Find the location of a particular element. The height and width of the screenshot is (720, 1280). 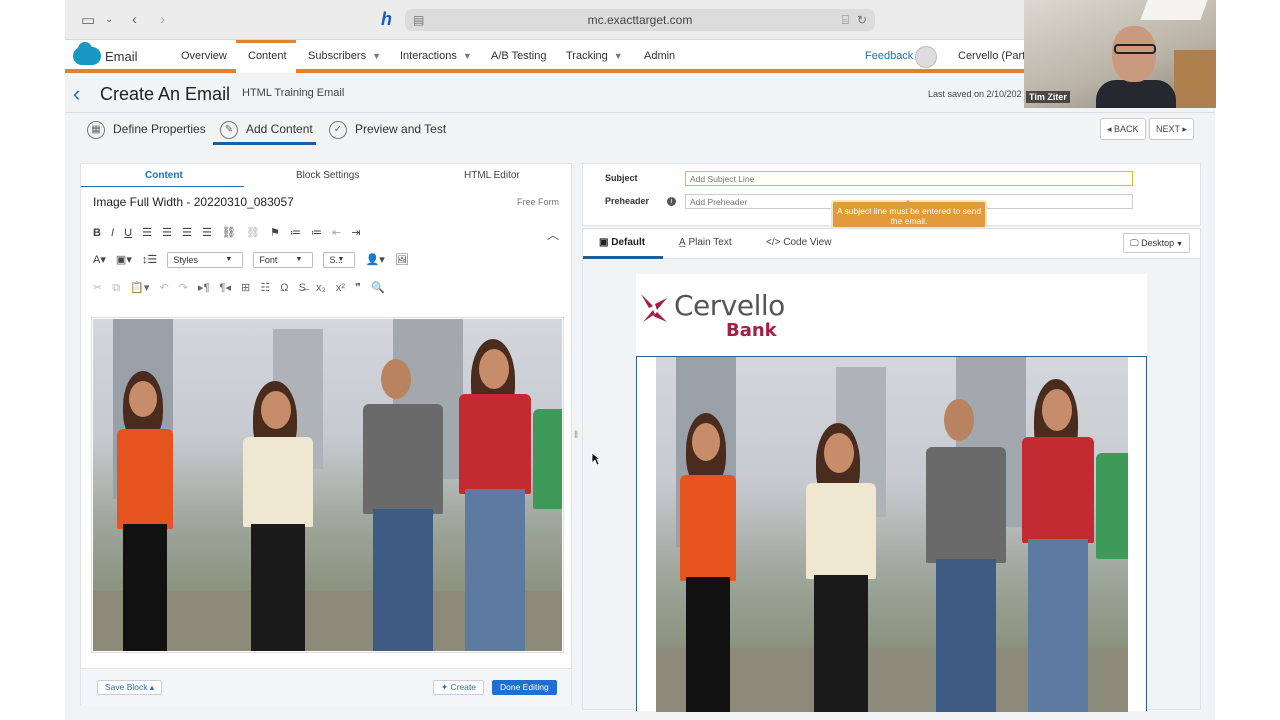

numbered-list-icon: ≔ is located at coordinates (295, 232).